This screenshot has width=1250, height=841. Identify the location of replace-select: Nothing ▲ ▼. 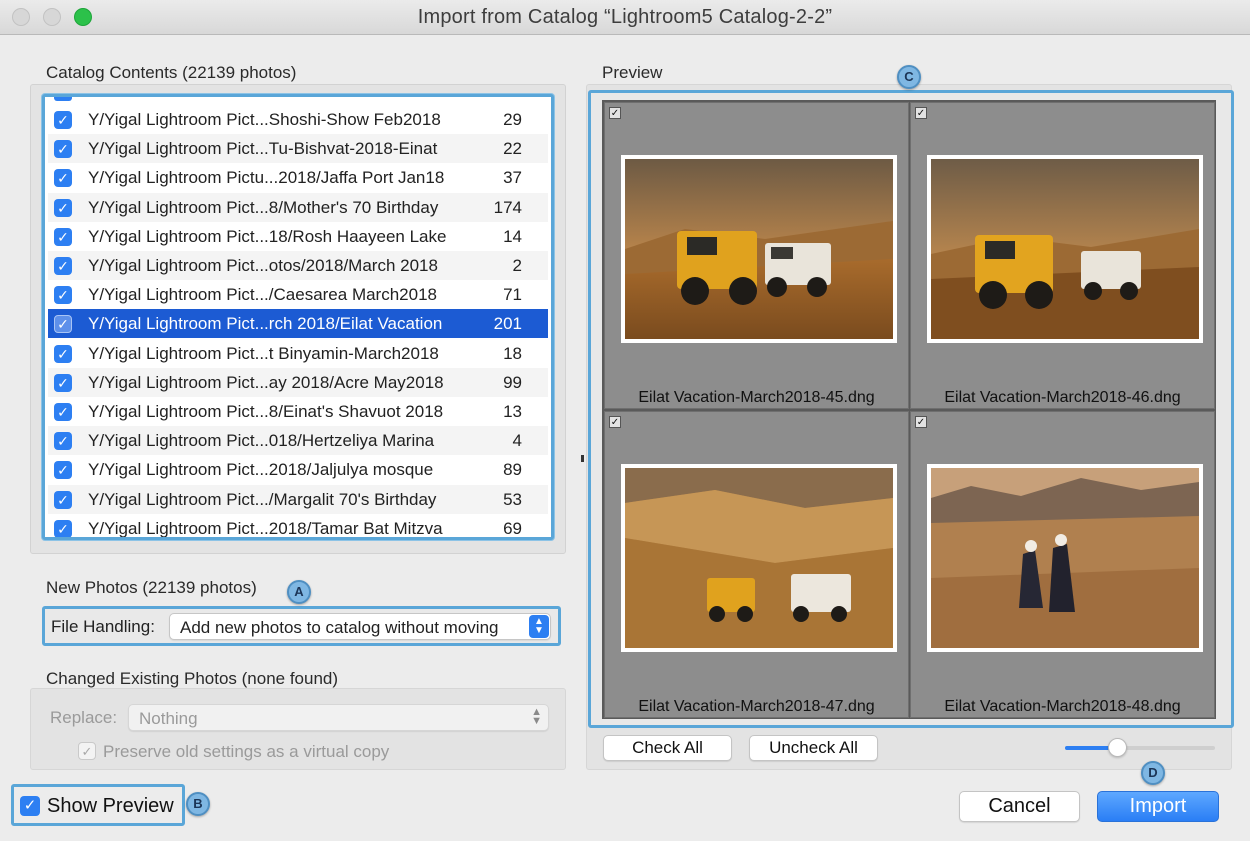
(338, 717).